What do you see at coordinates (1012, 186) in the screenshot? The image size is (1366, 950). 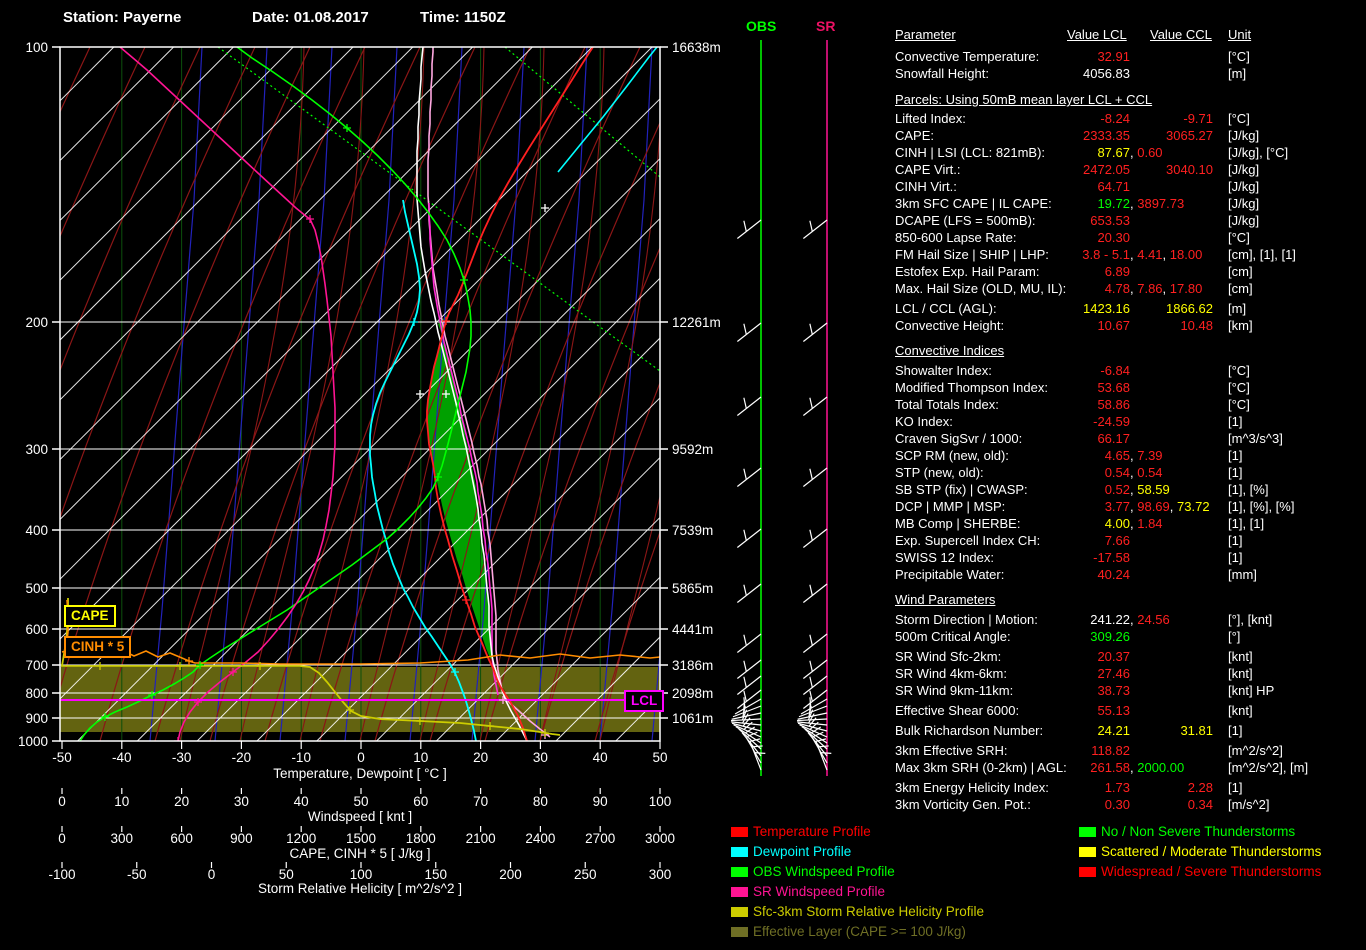 I see `value-lcl-cell: 64.71` at bounding box center [1012, 186].